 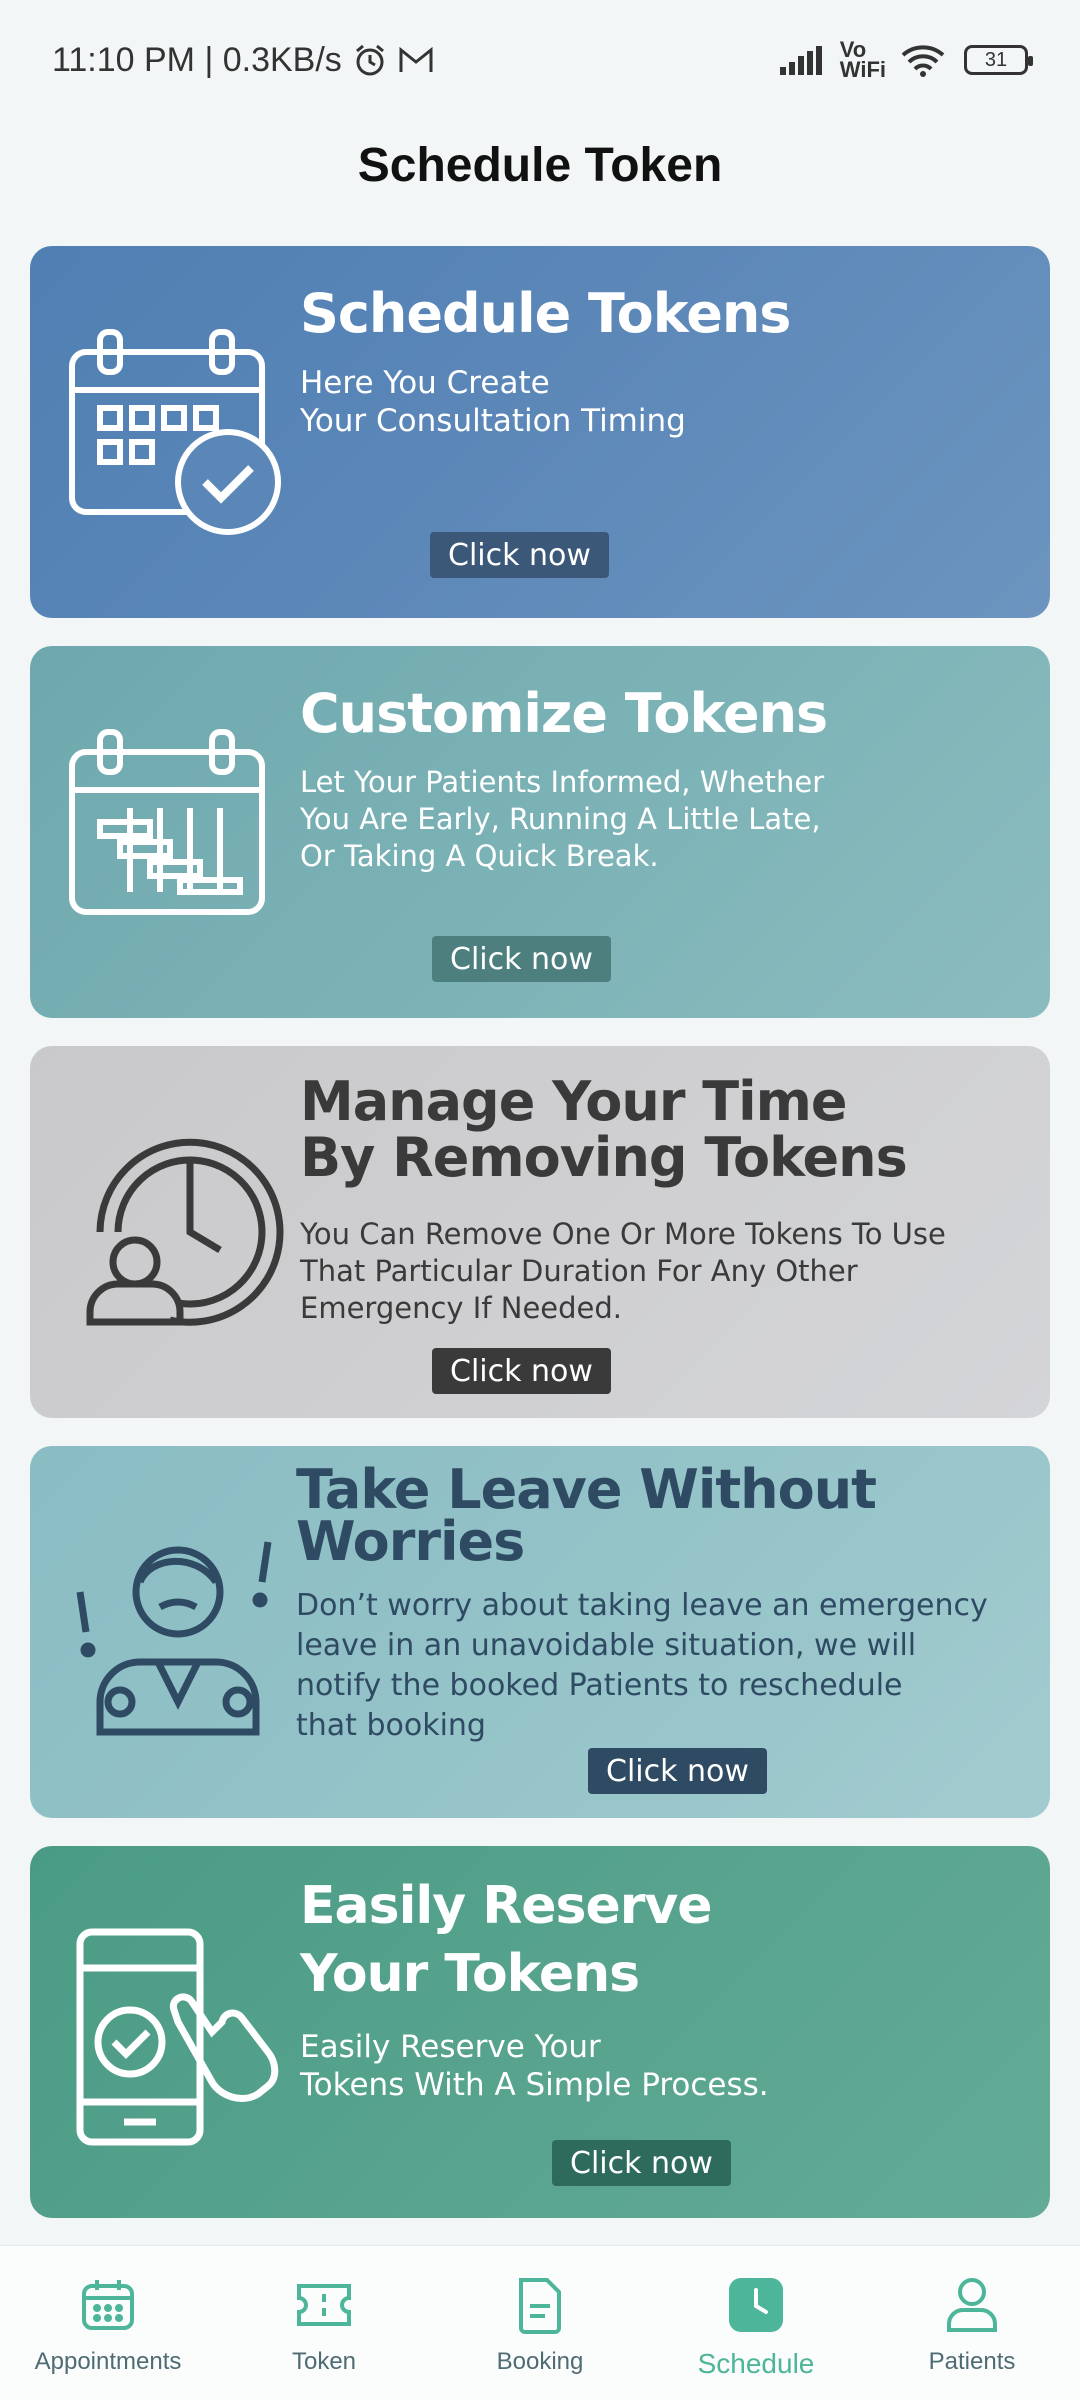 What do you see at coordinates (862, 59) in the screenshot?
I see `vowifi-label: Vo WiFi` at bounding box center [862, 59].